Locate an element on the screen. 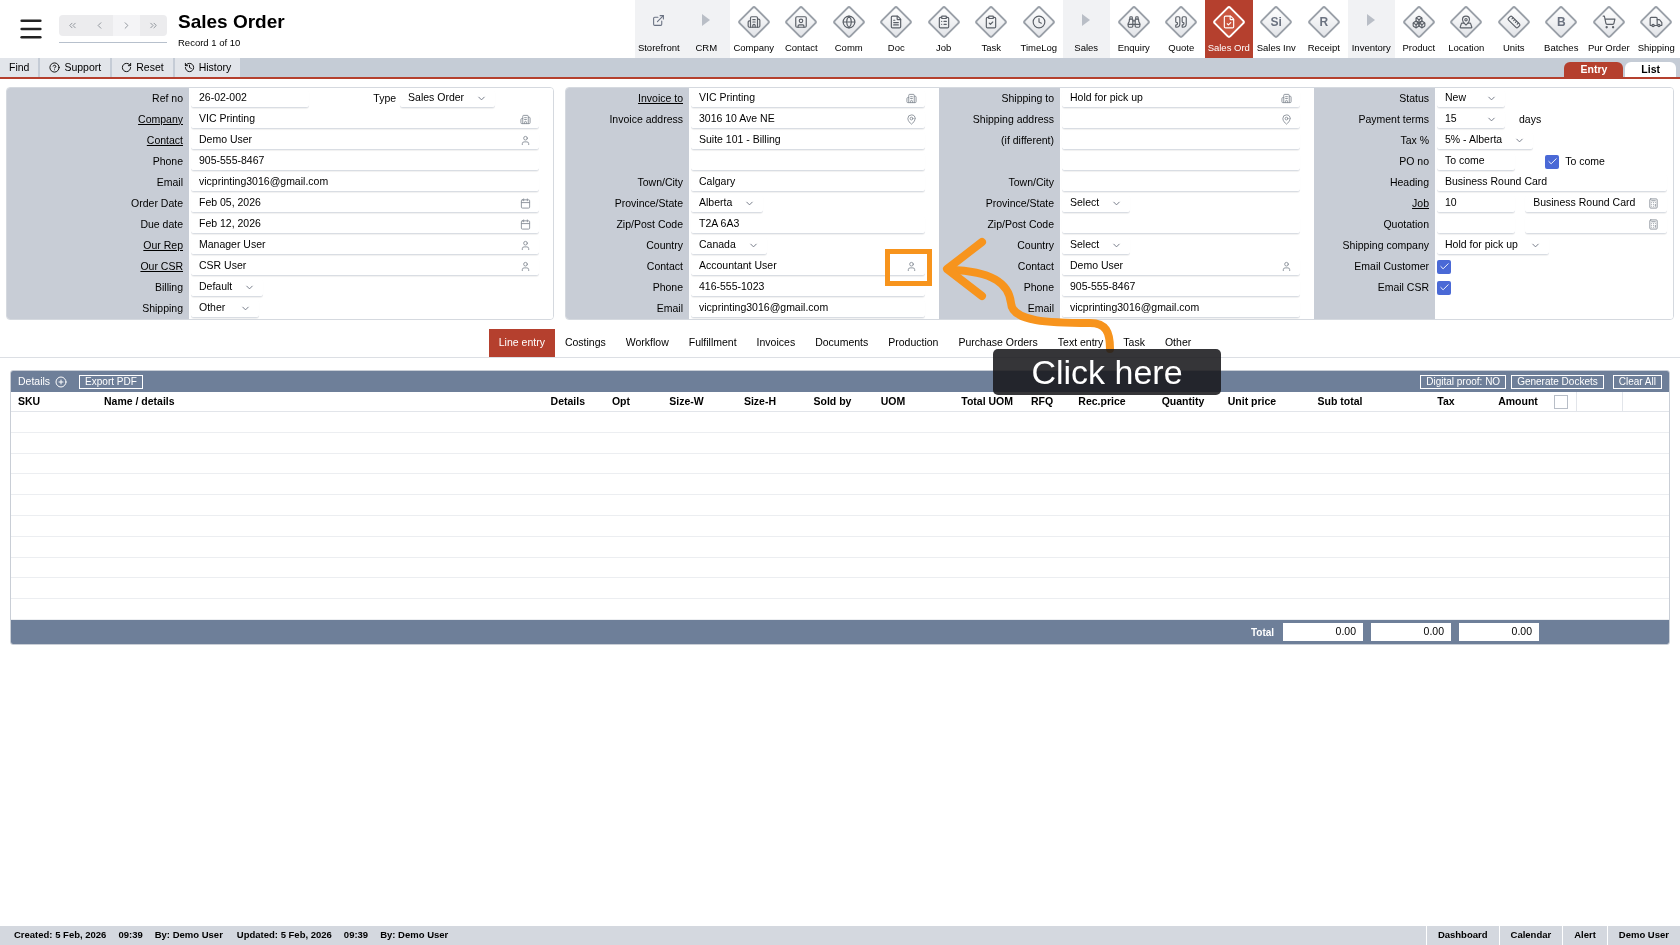  field-label: Status is located at coordinates (1414, 98).